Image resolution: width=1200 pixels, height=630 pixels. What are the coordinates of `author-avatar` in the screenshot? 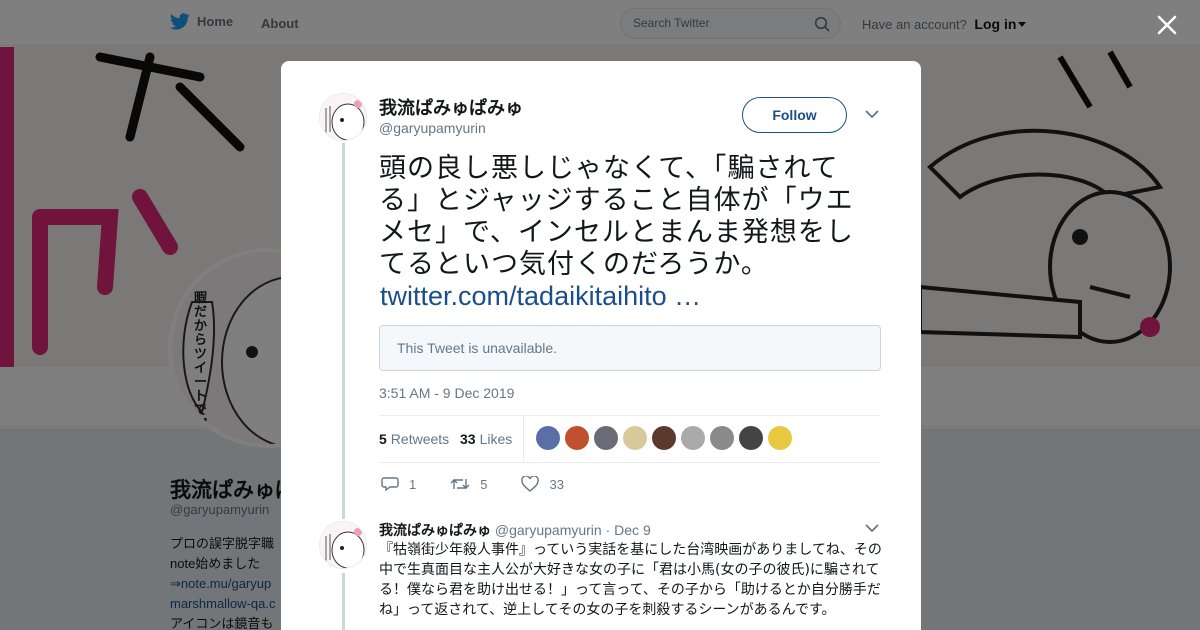 It's located at (343, 117).